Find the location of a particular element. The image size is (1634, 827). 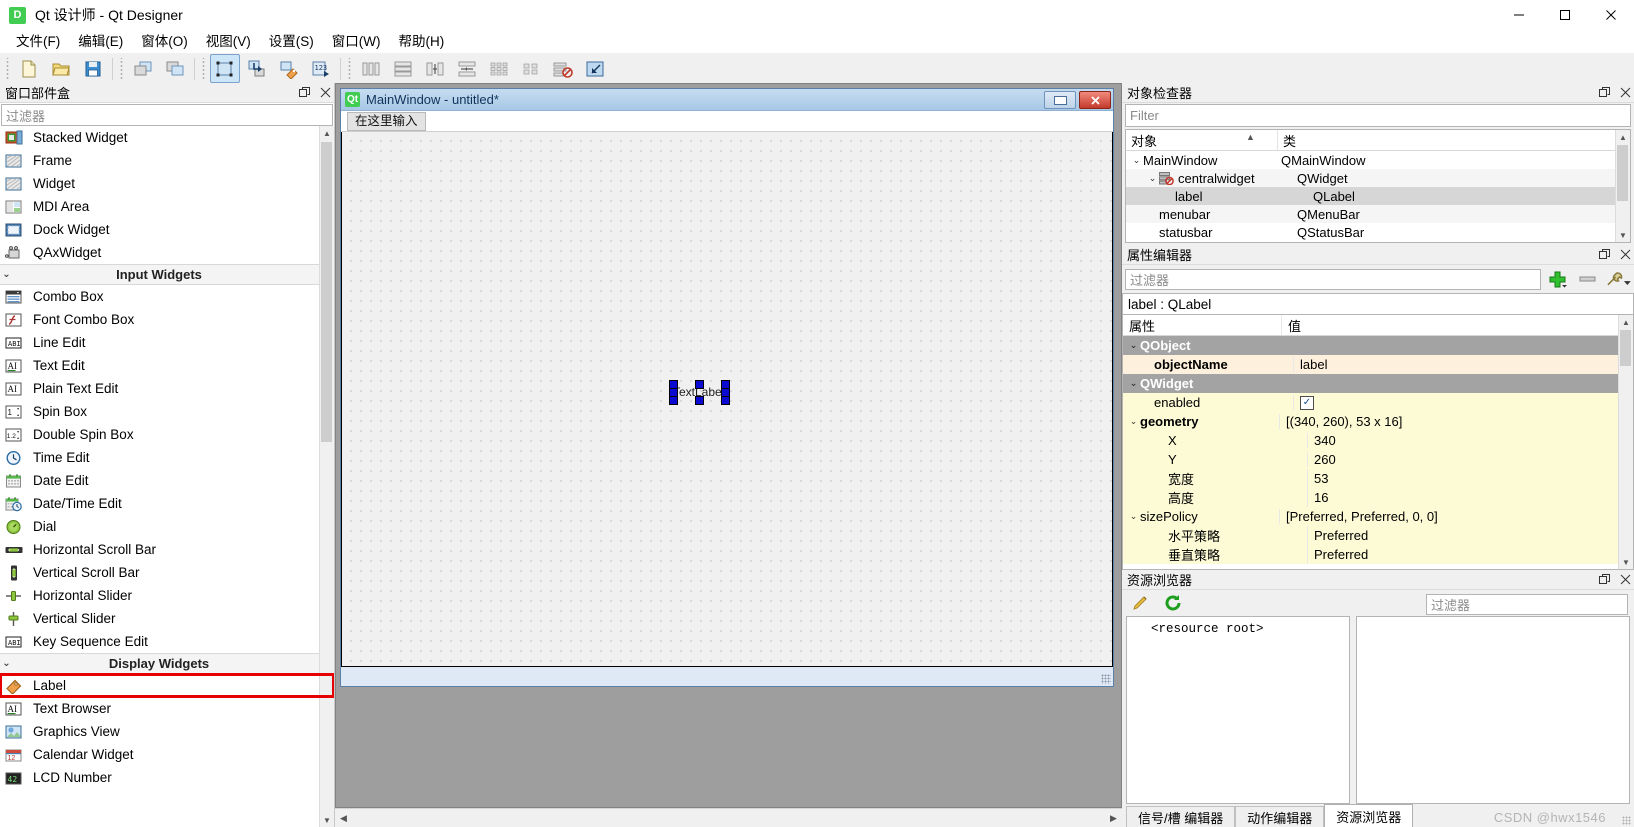

widget-item-lcd-number: 42 LCD Number is located at coordinates (167, 777).